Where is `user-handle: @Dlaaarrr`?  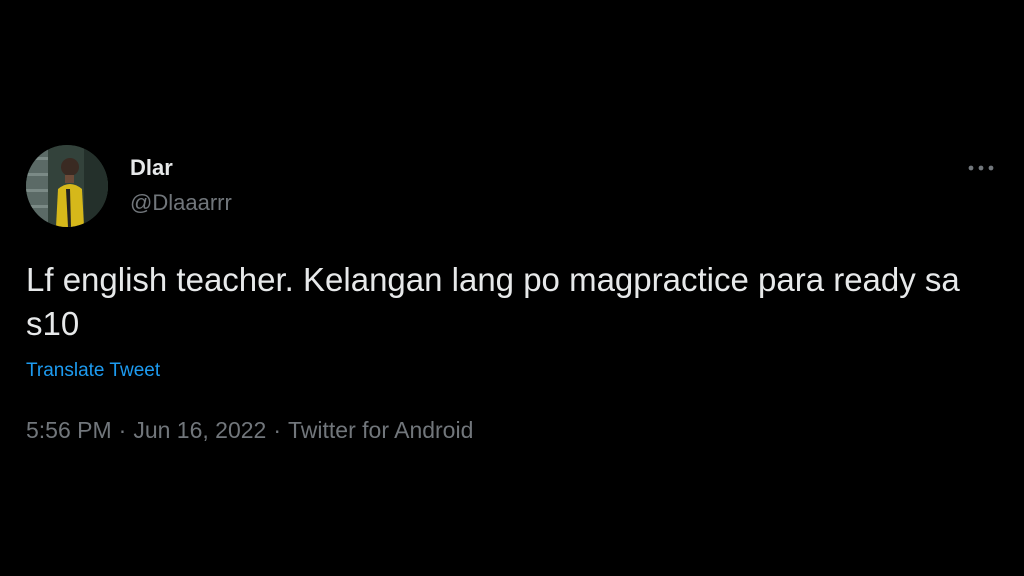
user-handle: @Dlaaarrr is located at coordinates (181, 203).